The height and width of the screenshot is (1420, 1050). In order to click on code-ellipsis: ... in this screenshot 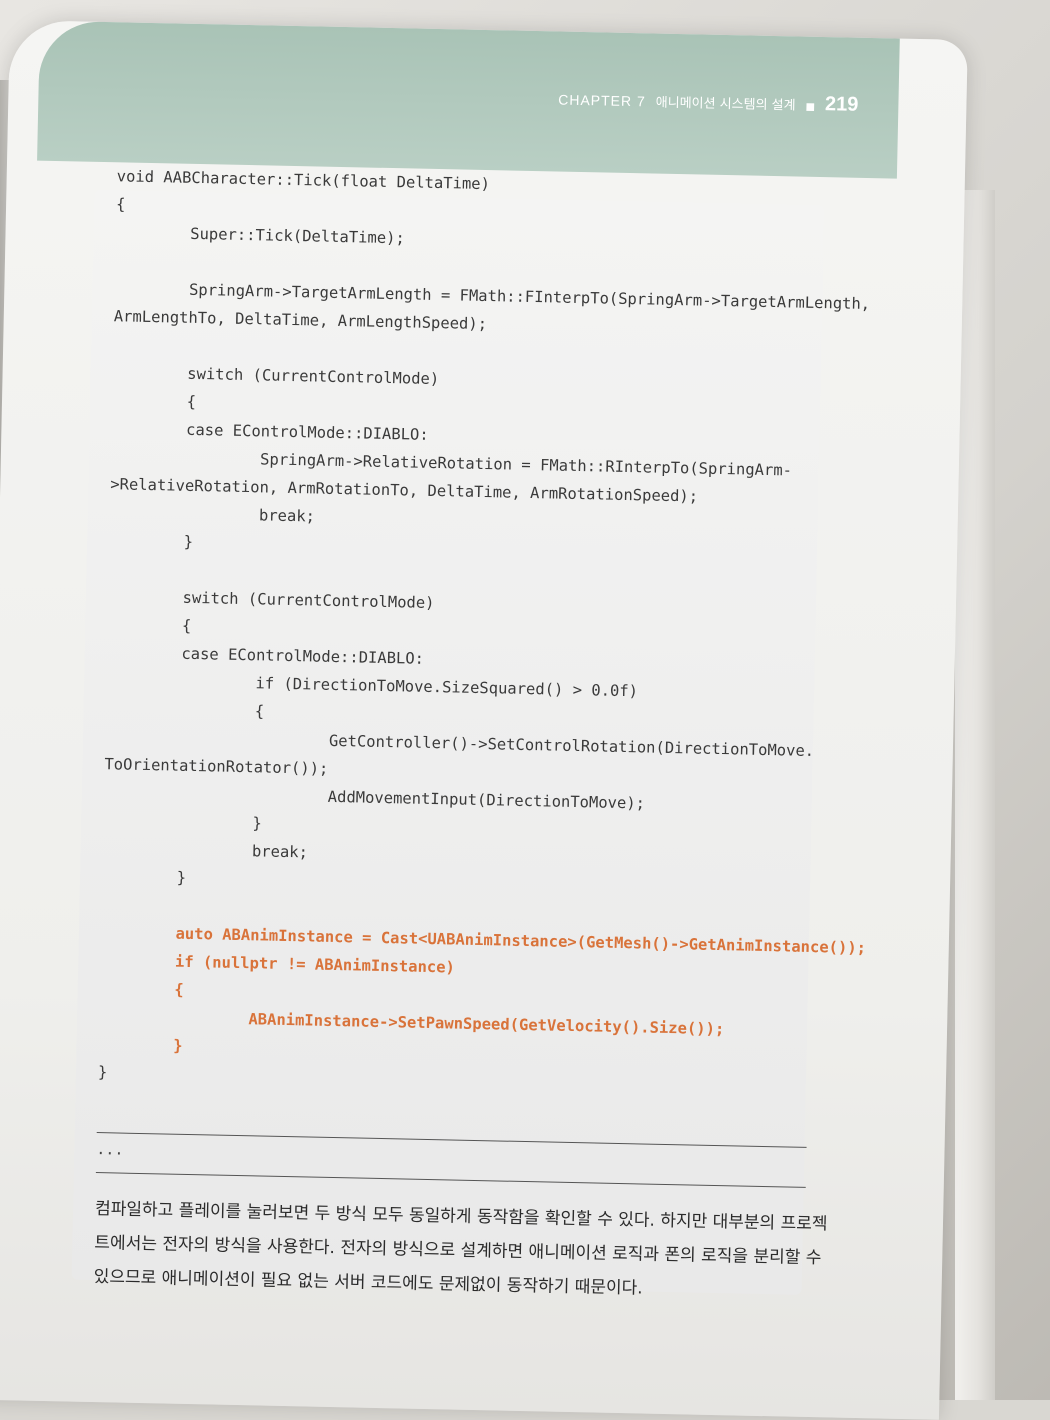, I will do `click(110, 1149)`.